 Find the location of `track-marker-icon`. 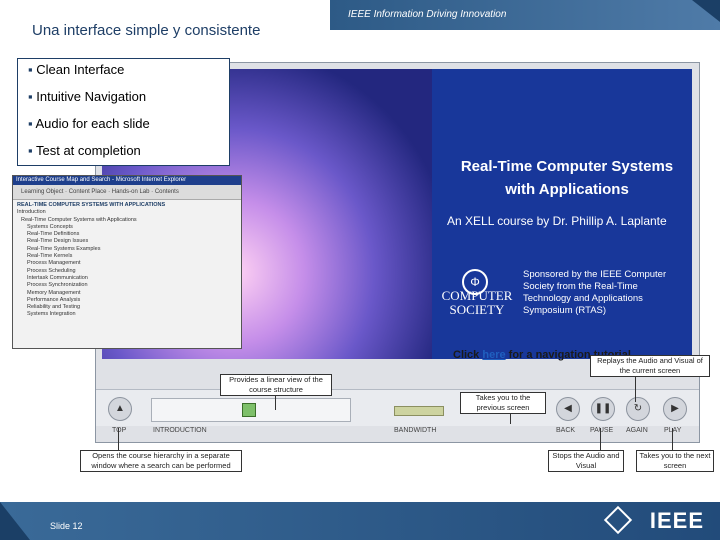

track-marker-icon is located at coordinates (249, 410).